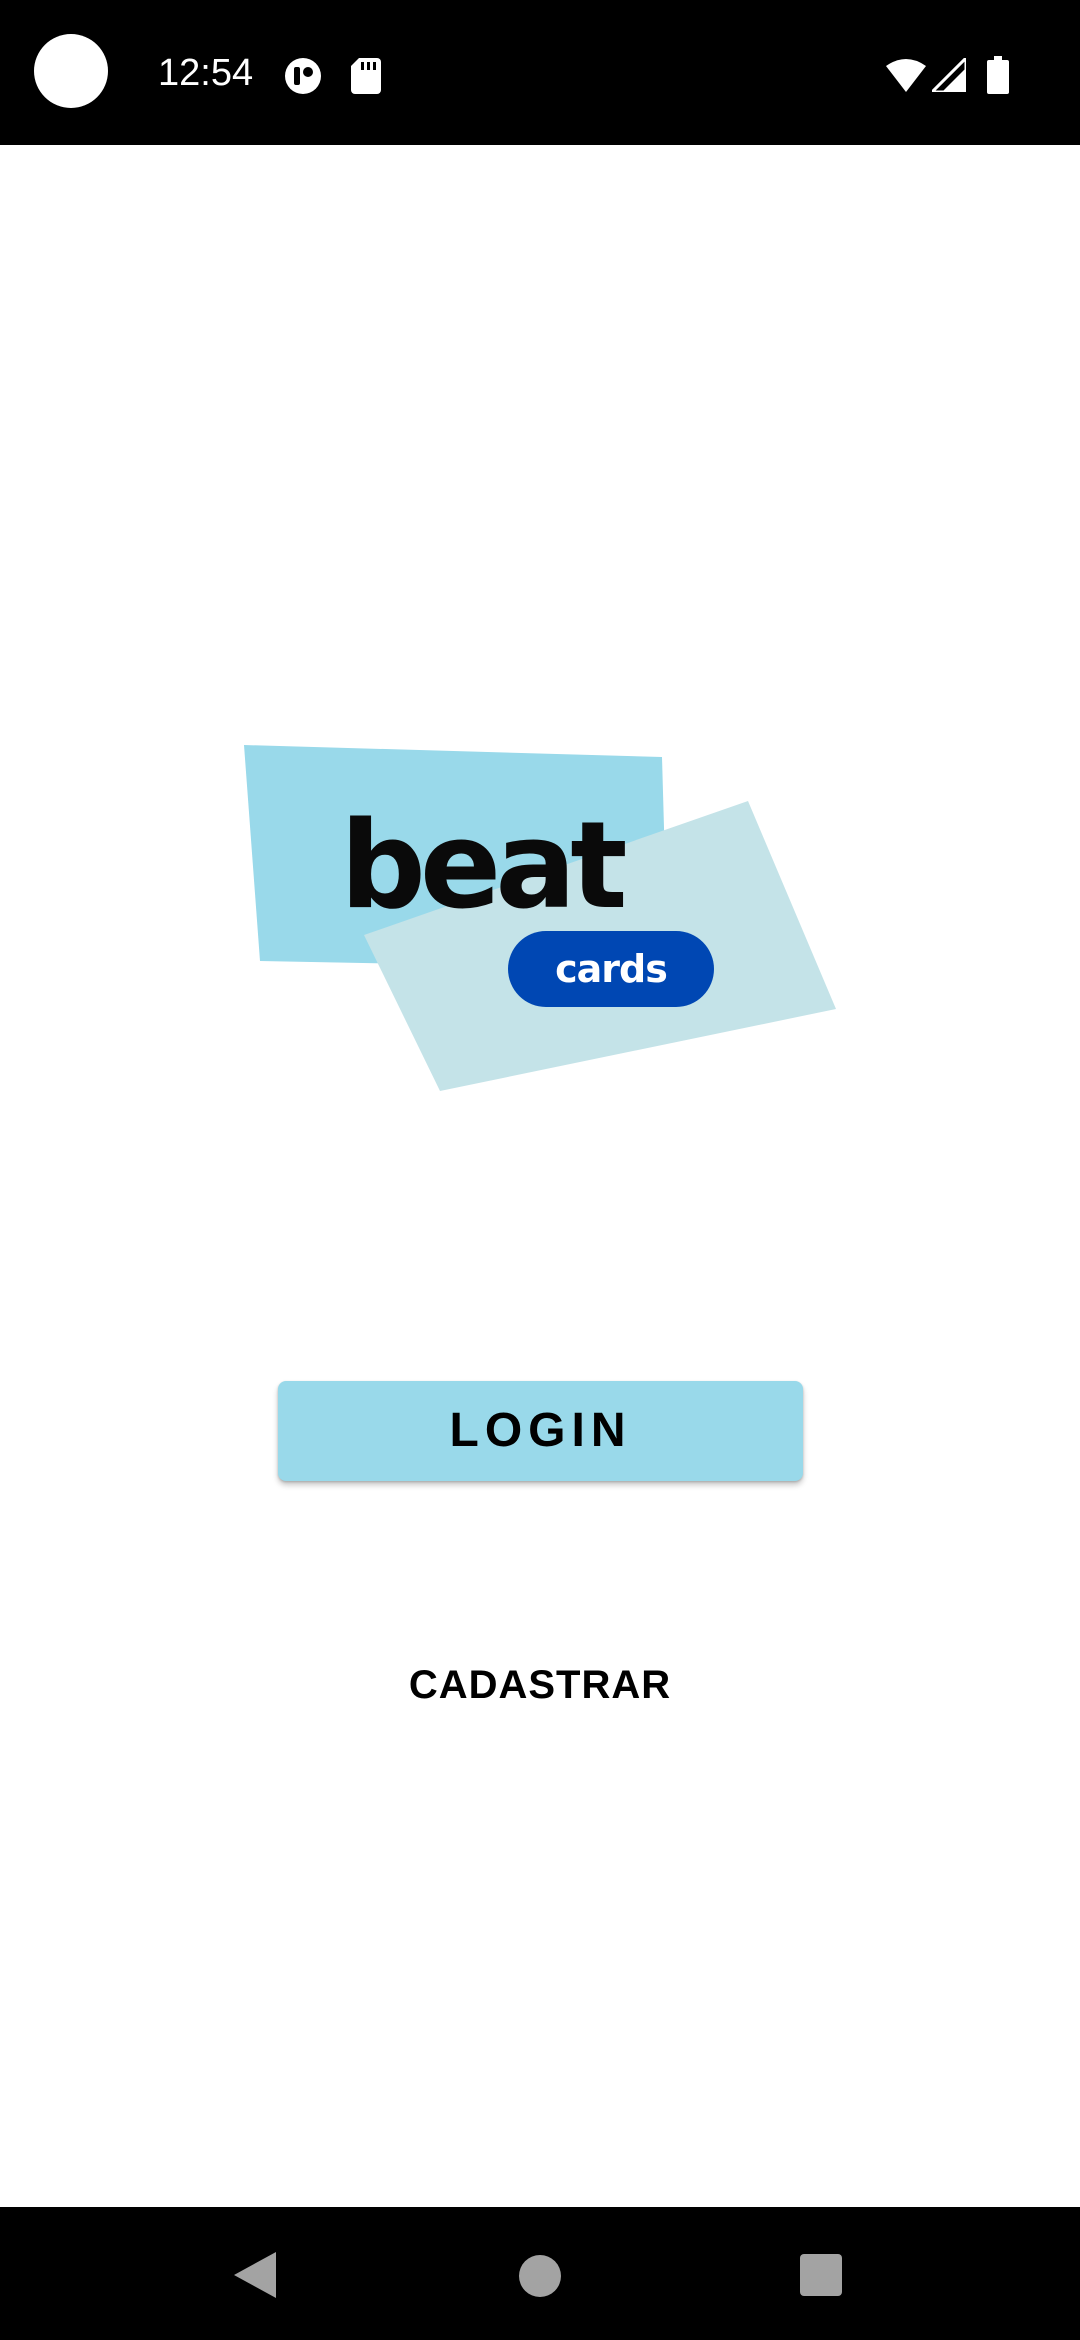  Describe the element at coordinates (611, 969) in the screenshot. I see `logo-pill-text: cards` at that location.